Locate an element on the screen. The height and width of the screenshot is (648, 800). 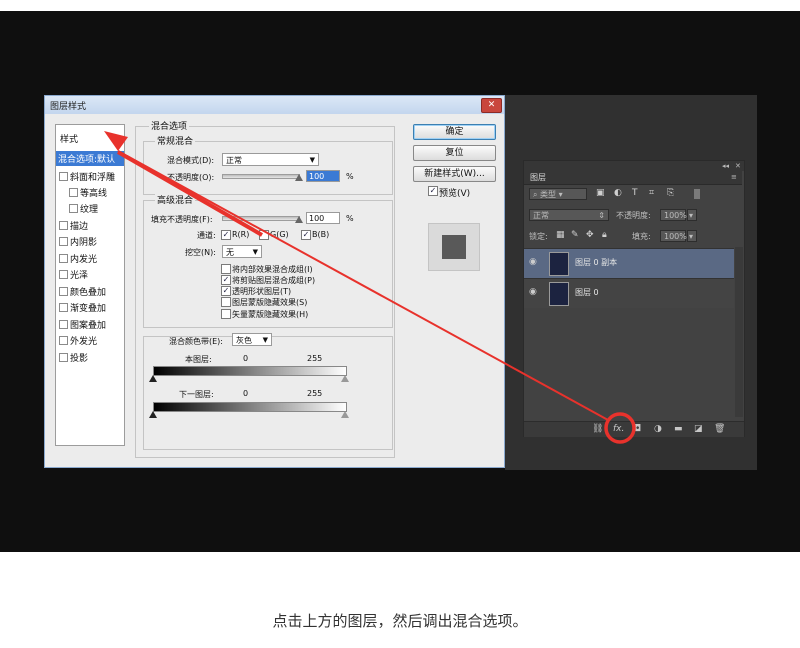
annotation-arrow-thick is located at coordinates (190, 193).